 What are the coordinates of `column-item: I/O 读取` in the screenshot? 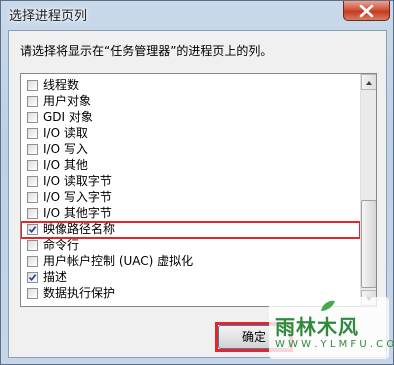 It's located at (190, 134).